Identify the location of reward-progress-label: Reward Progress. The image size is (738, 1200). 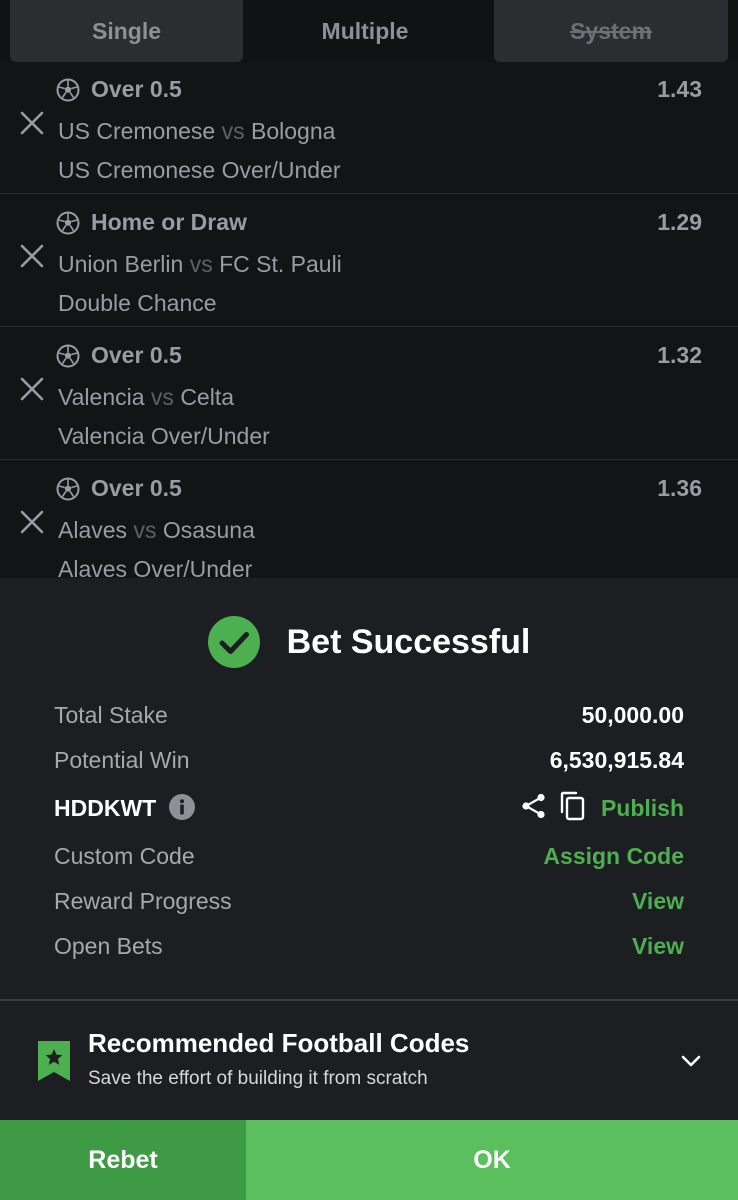
(143, 901).